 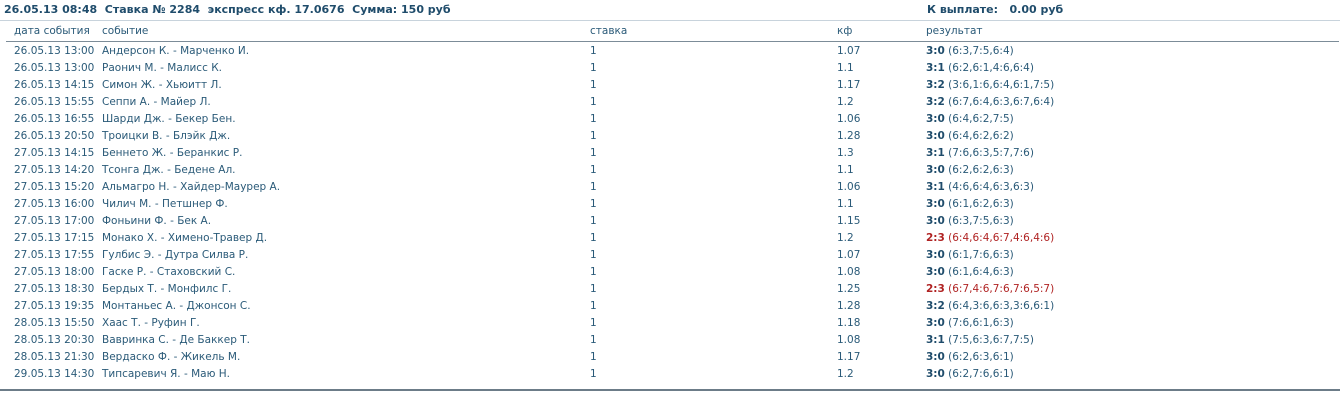 What do you see at coordinates (1132, 373) in the screenshot?
I see `event-result: 3:0 (6:2,7:6,6:1)` at bounding box center [1132, 373].